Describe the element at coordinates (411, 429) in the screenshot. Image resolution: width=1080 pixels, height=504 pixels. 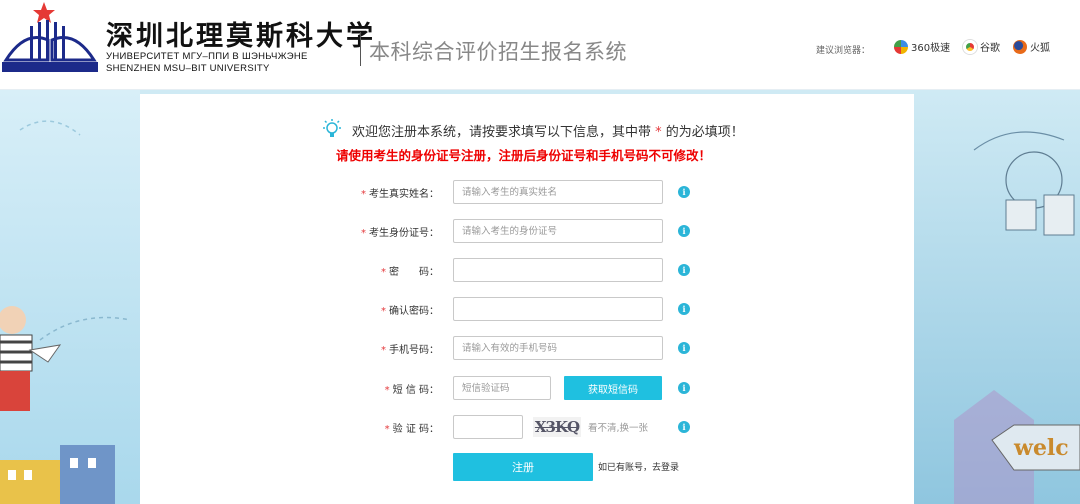
I see `field-label: * 验 证 码：` at that location.